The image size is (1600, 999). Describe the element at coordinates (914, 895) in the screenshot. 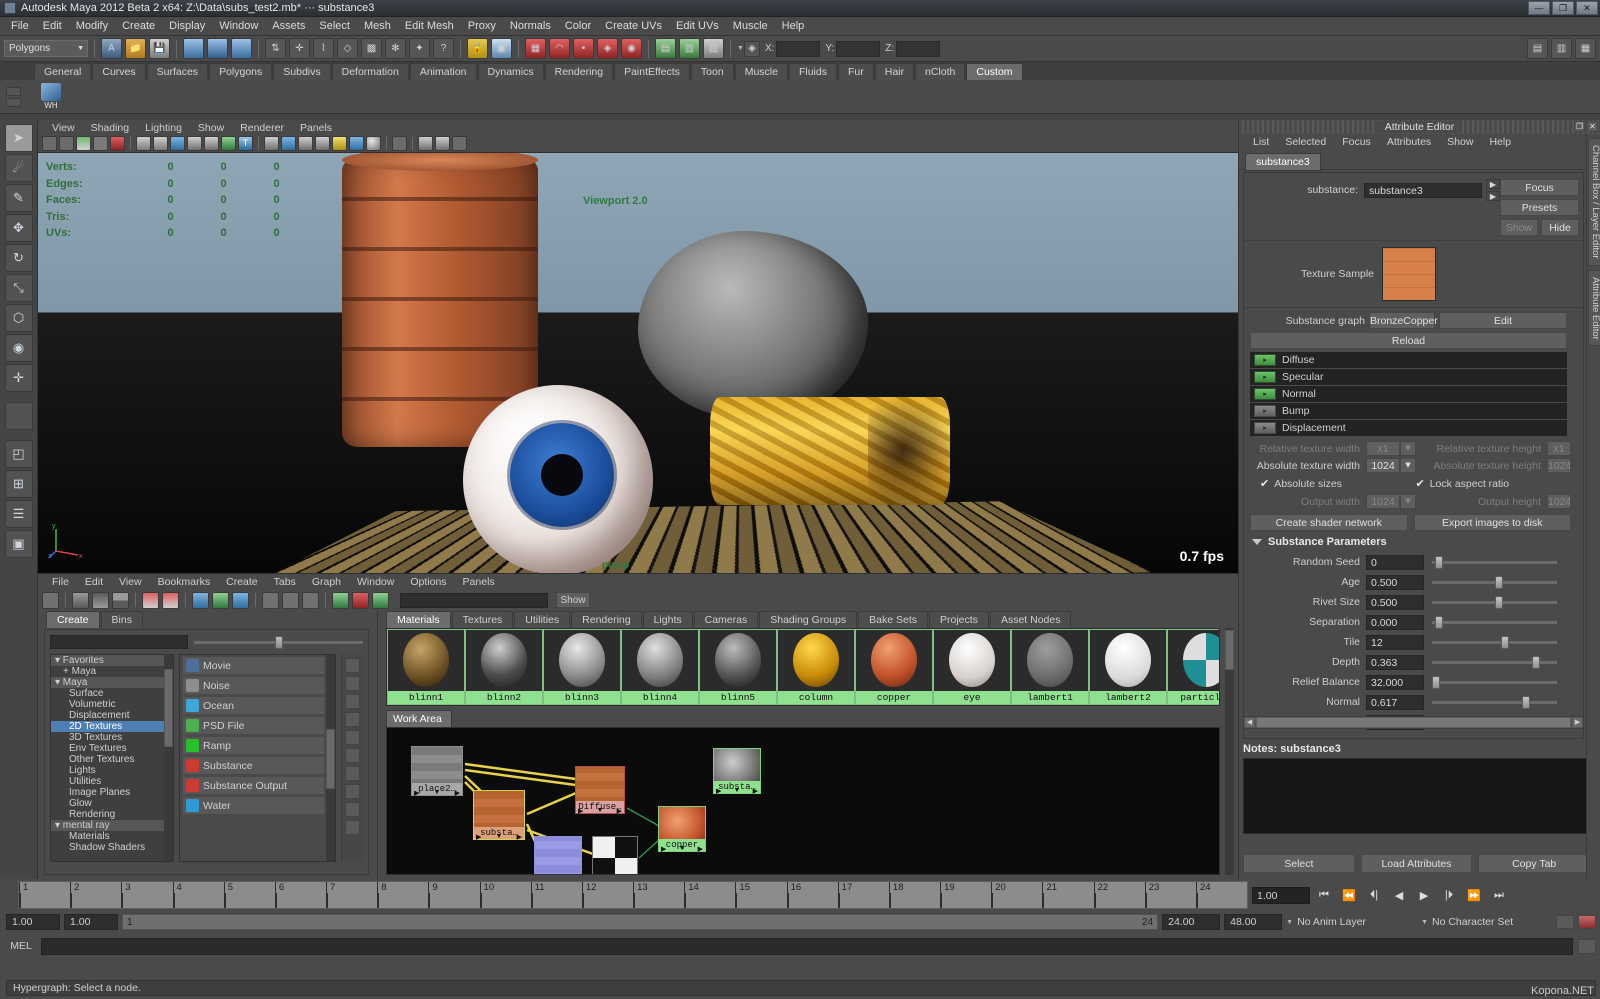

I see `timeline-tick-18: 18` at that location.